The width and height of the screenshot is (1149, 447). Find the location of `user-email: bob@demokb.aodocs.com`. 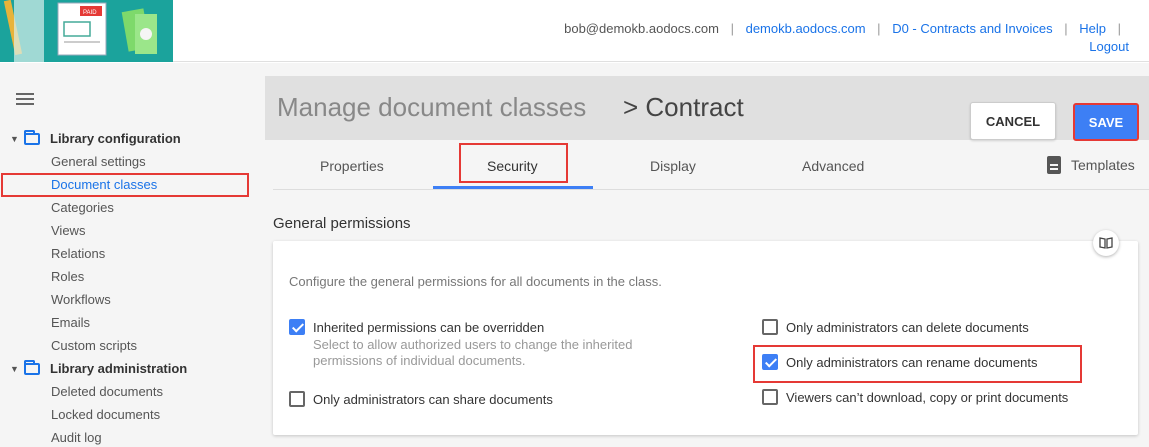

user-email: bob@demokb.aodocs.com is located at coordinates (641, 28).